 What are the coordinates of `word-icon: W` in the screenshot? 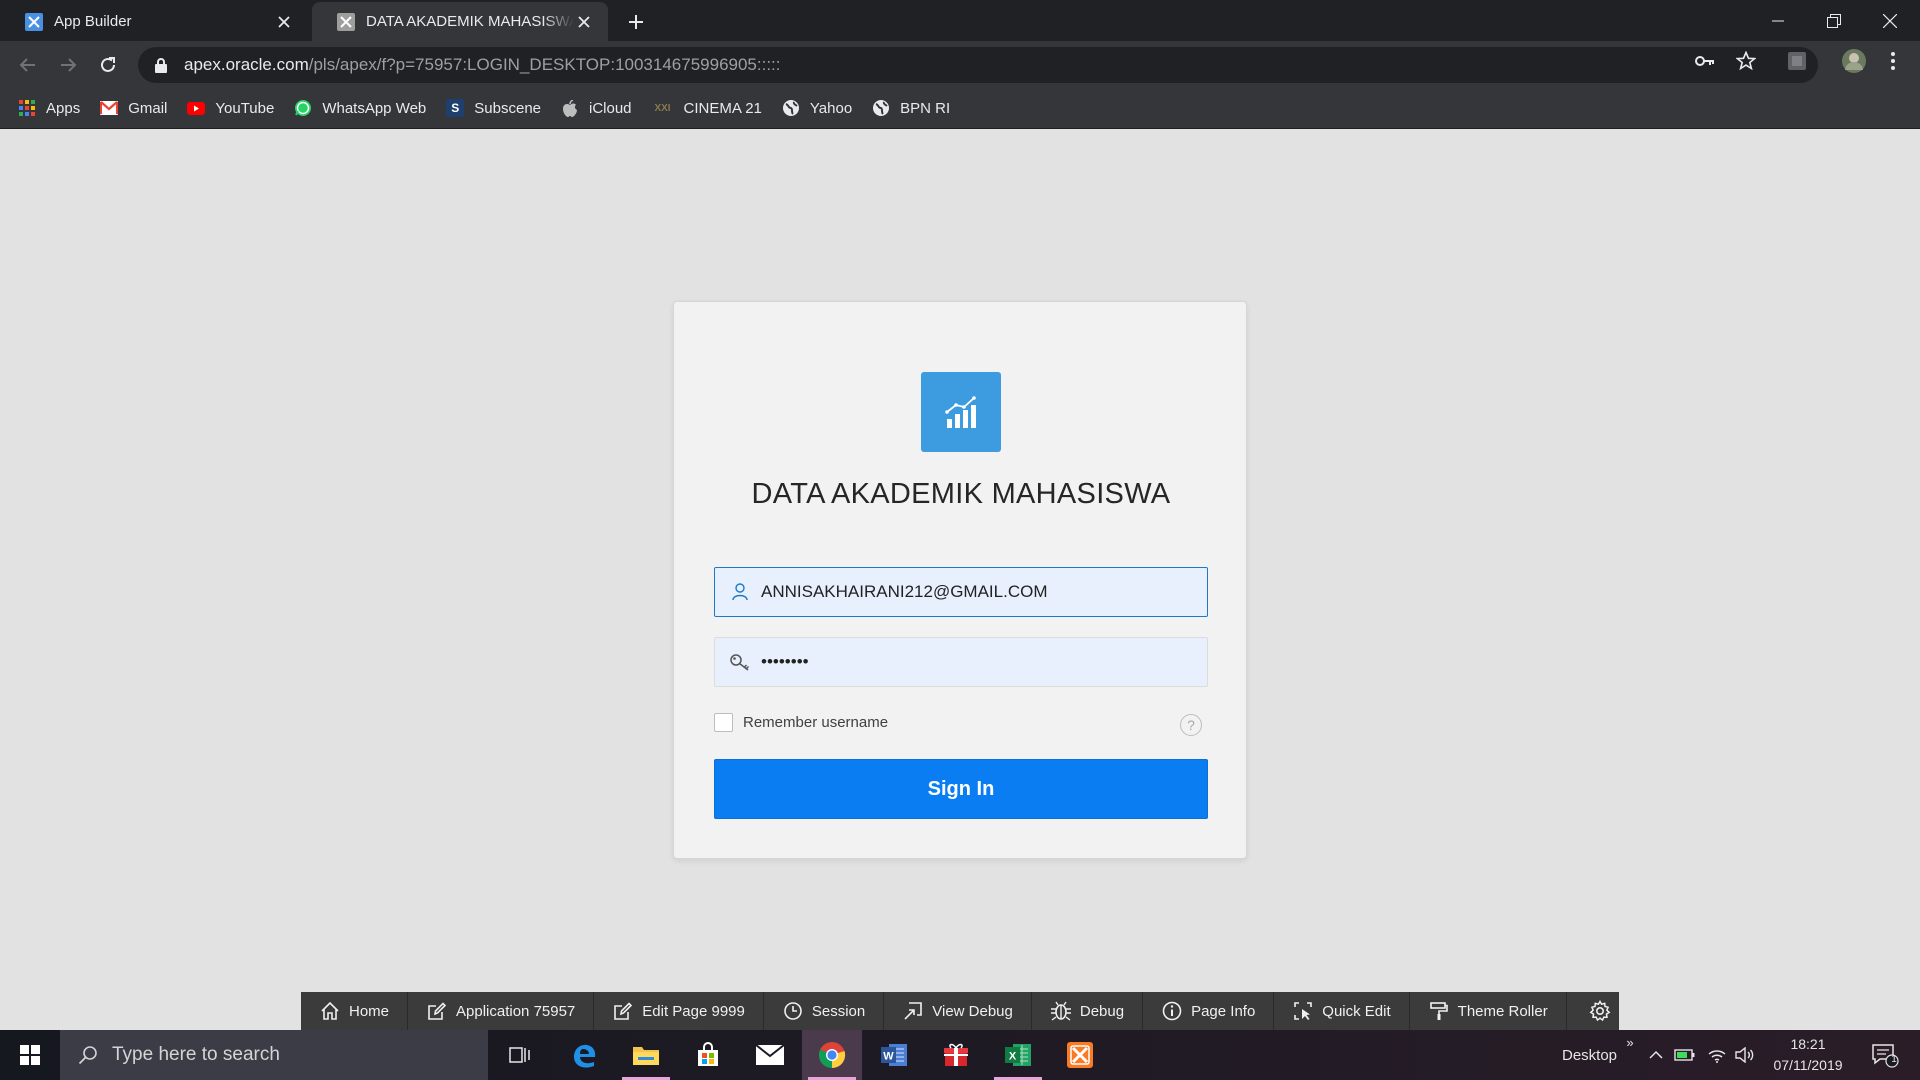 It's located at (894, 1055).